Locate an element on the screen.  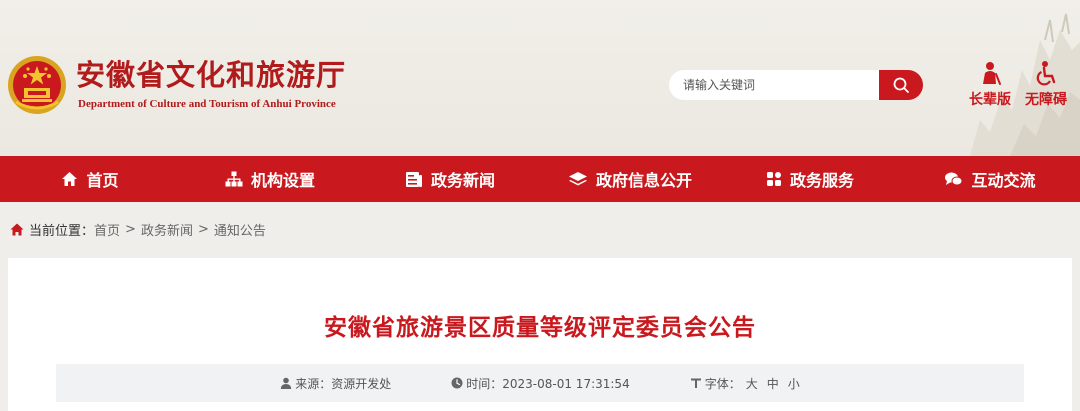
elder-mode-label: 长辈版 is located at coordinates (990, 100).